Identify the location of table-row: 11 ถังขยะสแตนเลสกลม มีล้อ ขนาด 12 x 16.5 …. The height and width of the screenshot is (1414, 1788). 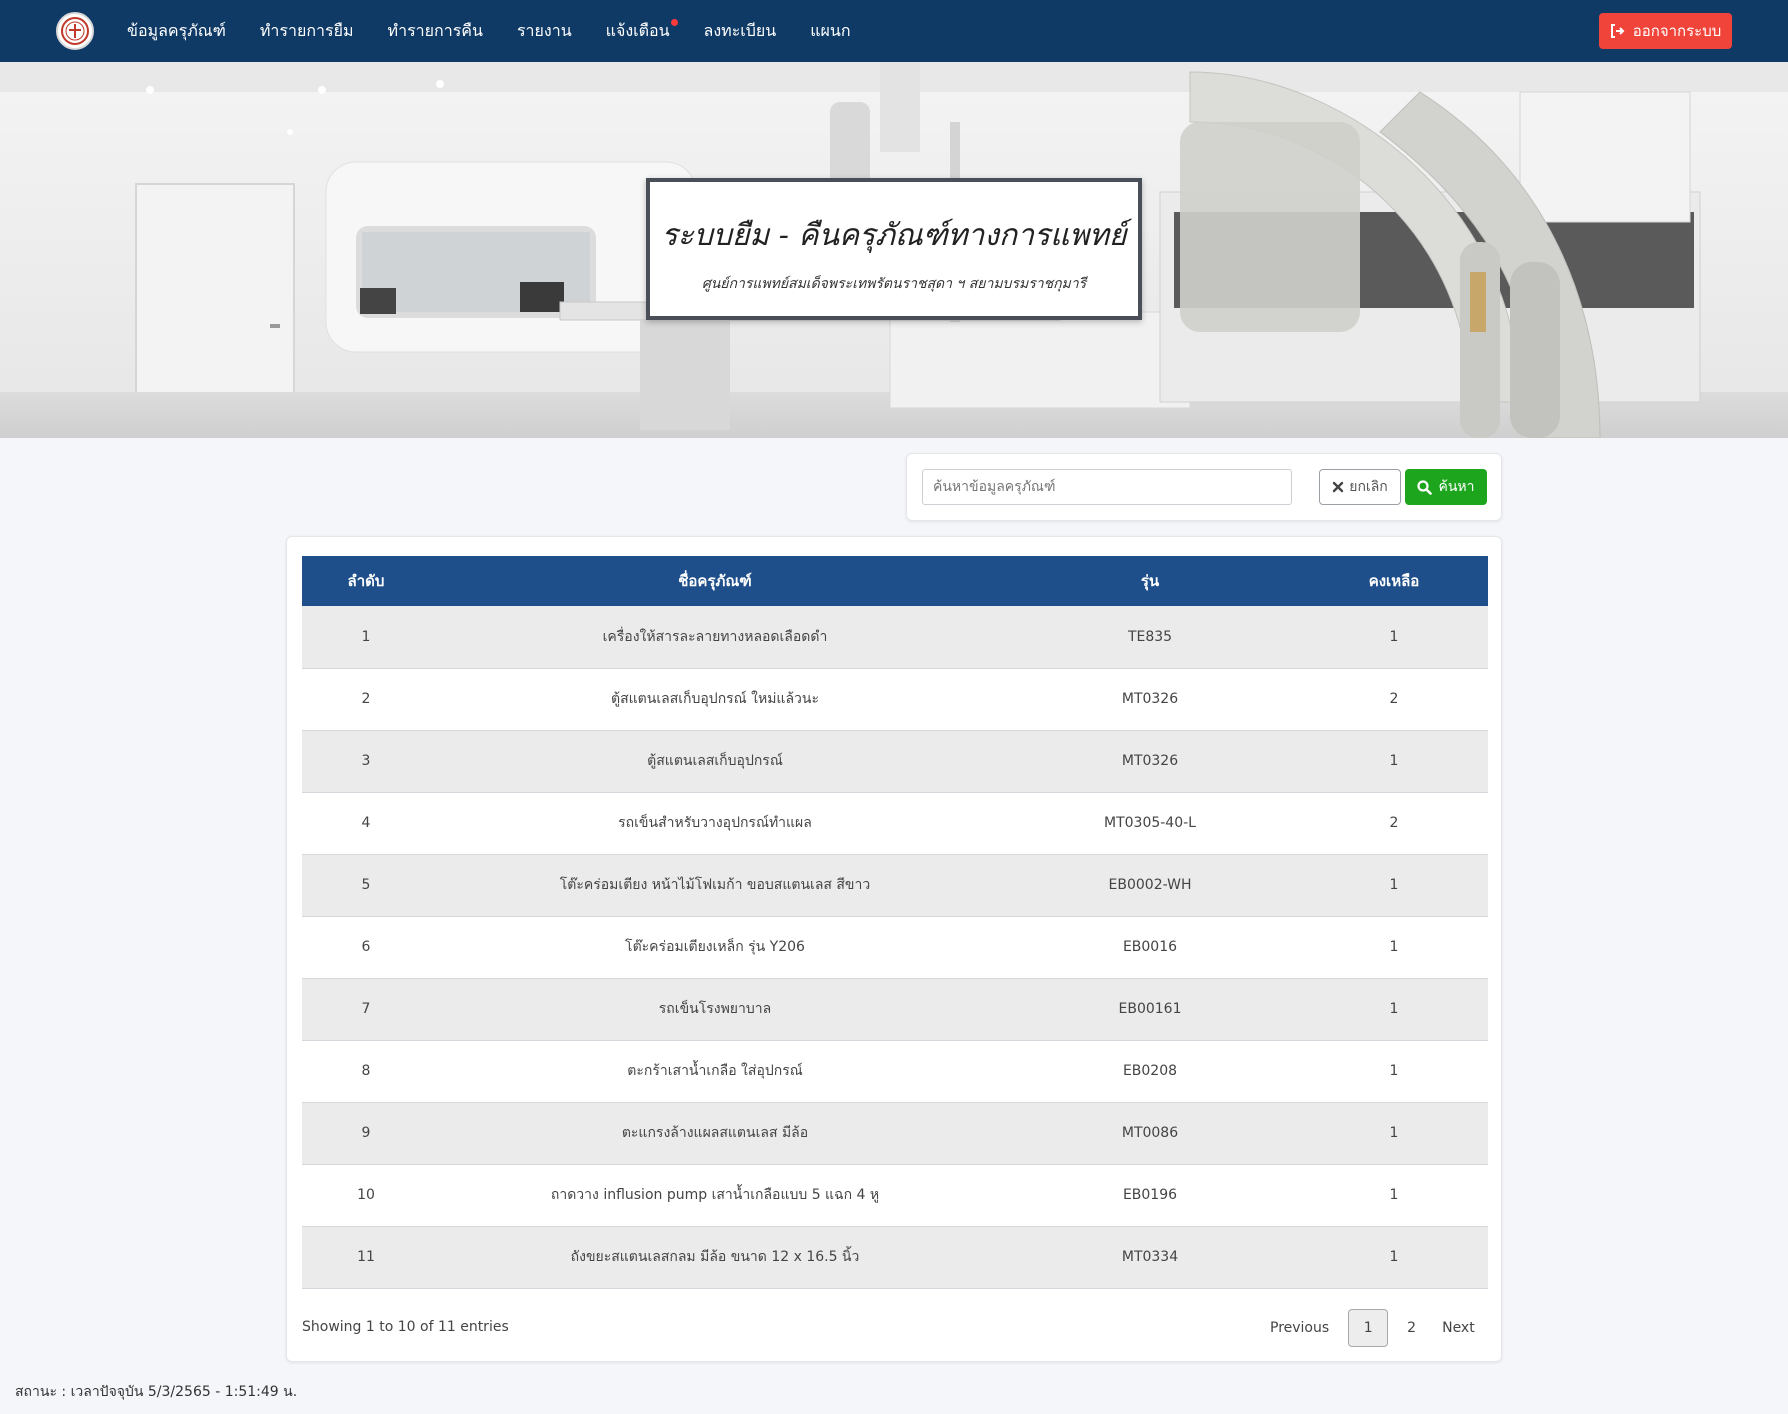
(895, 1257).